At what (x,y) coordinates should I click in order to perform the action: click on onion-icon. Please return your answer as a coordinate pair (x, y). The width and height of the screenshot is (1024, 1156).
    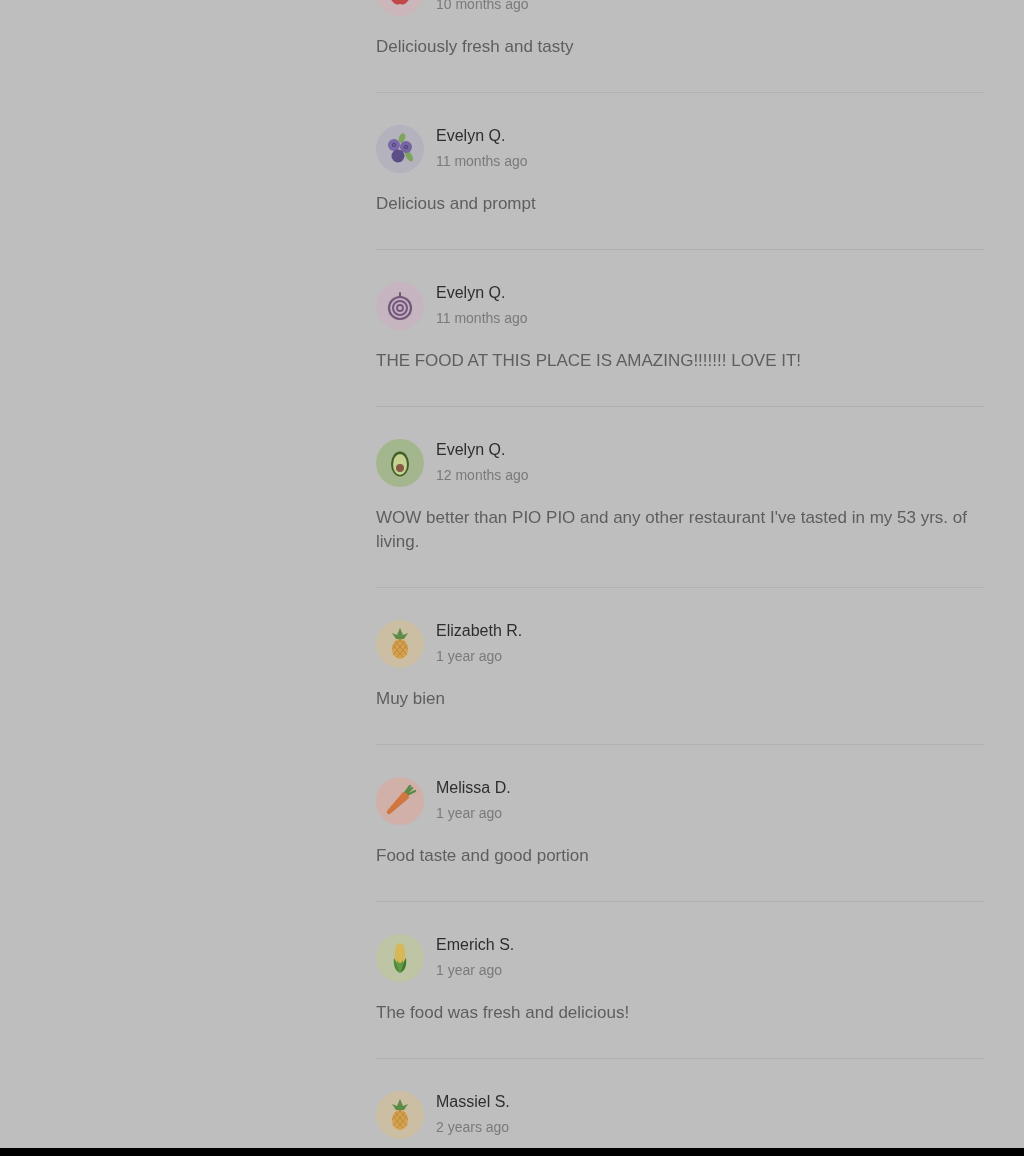
    Looking at the image, I should click on (400, 306).